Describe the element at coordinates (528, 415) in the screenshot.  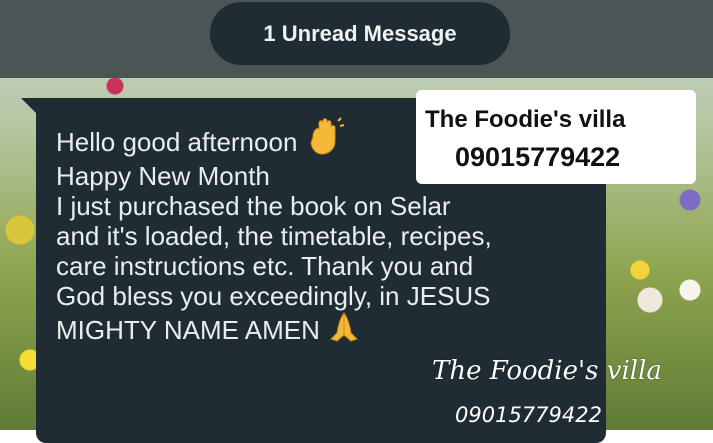
I see `script-watermark-phone: 09015779422` at that location.